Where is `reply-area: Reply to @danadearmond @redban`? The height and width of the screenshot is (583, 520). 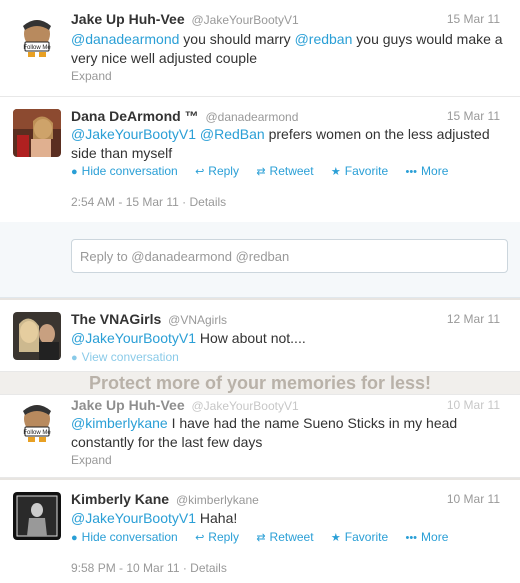
reply-area: Reply to @danadearmond @redban is located at coordinates (260, 260).